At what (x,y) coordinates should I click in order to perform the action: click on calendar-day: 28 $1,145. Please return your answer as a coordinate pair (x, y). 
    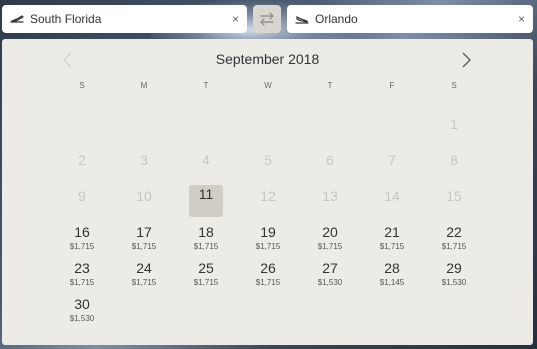
    Looking at the image, I should click on (392, 273).